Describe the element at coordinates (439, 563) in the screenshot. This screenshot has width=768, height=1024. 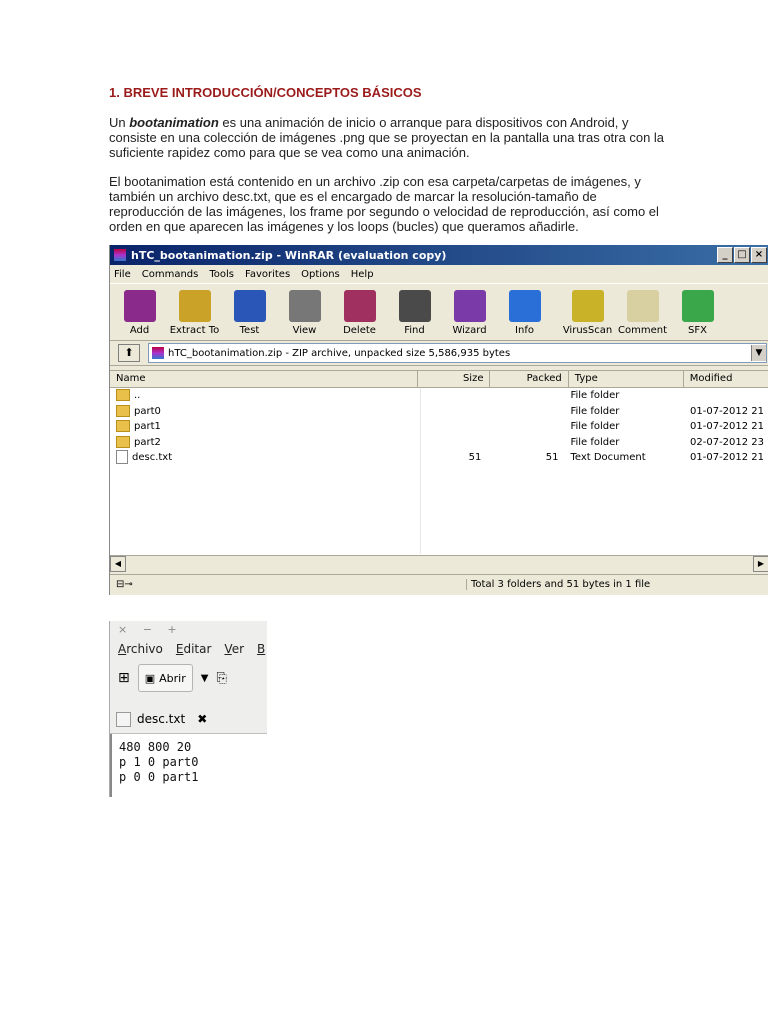
I see `horizontal-scrollbar: ◀ ▶` at that location.